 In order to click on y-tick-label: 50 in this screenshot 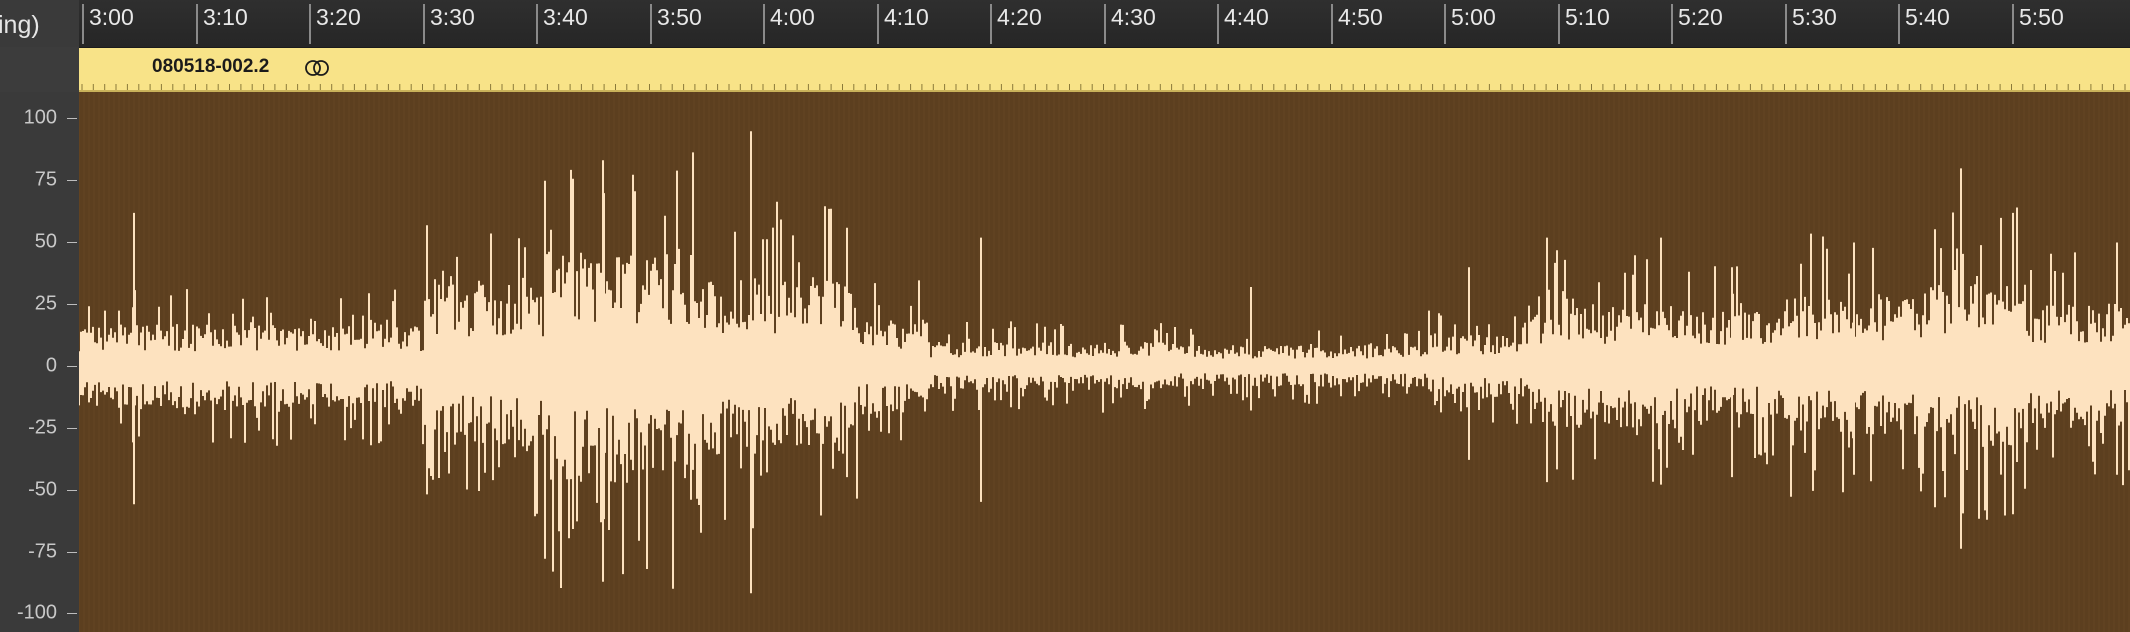, I will do `click(45, 241)`.